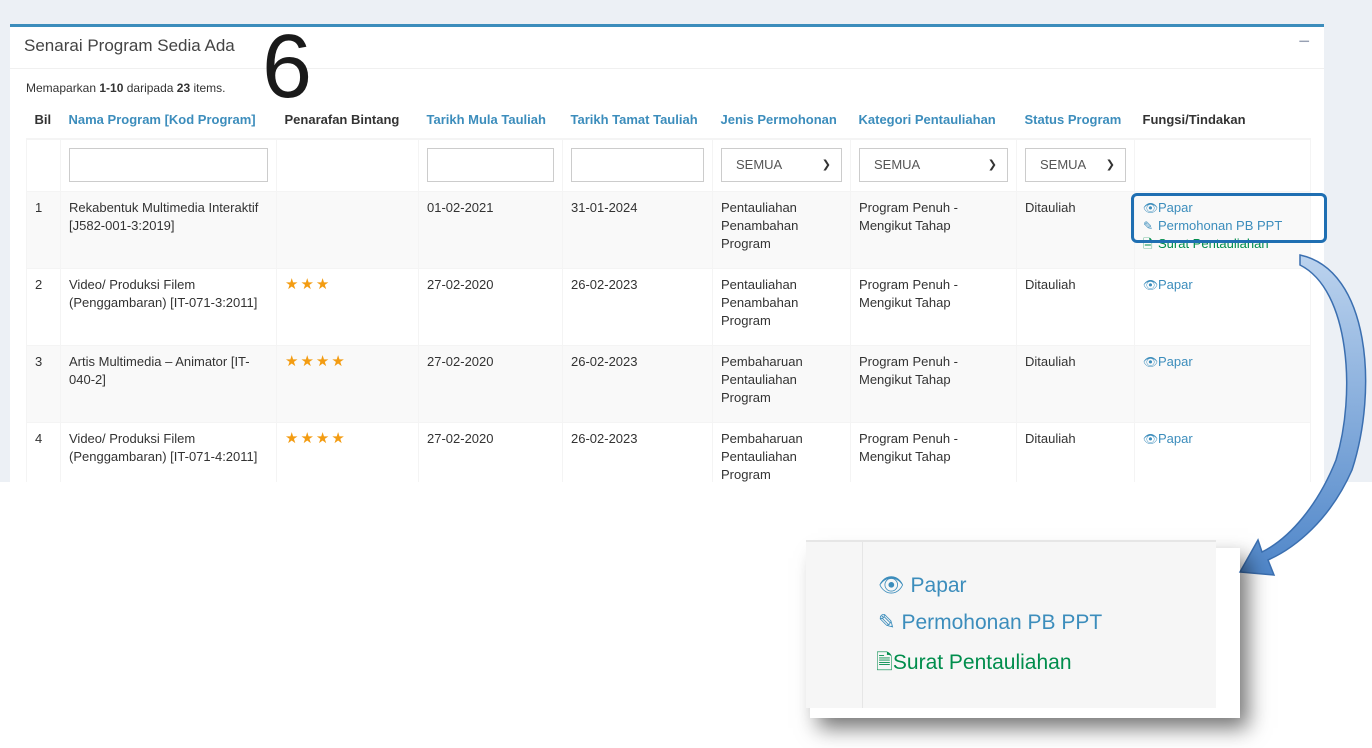 The height and width of the screenshot is (748, 1372). I want to click on cell-tamat: 31-01-2024, so click(637, 229).